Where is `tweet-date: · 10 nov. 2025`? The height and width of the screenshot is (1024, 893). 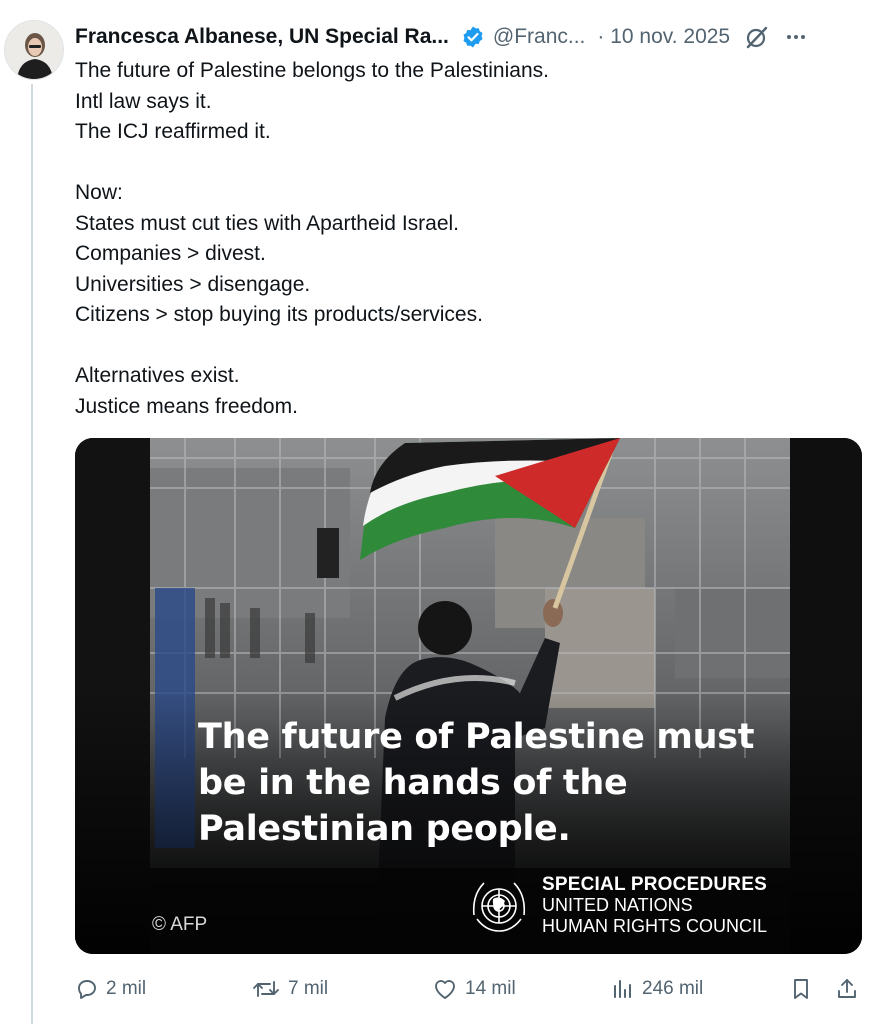 tweet-date: · 10 nov. 2025 is located at coordinates (663, 37).